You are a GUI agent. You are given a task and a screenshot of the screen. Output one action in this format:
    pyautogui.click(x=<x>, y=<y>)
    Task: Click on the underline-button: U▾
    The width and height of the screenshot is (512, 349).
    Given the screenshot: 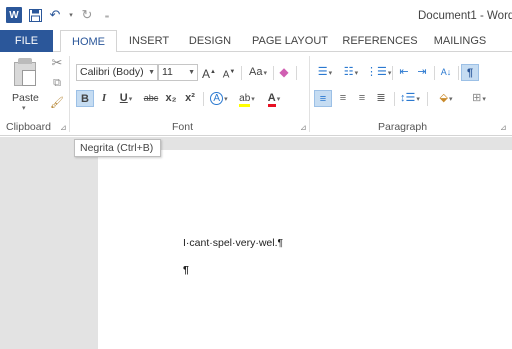 What is the action you would take?
    pyautogui.click(x=126, y=98)
    